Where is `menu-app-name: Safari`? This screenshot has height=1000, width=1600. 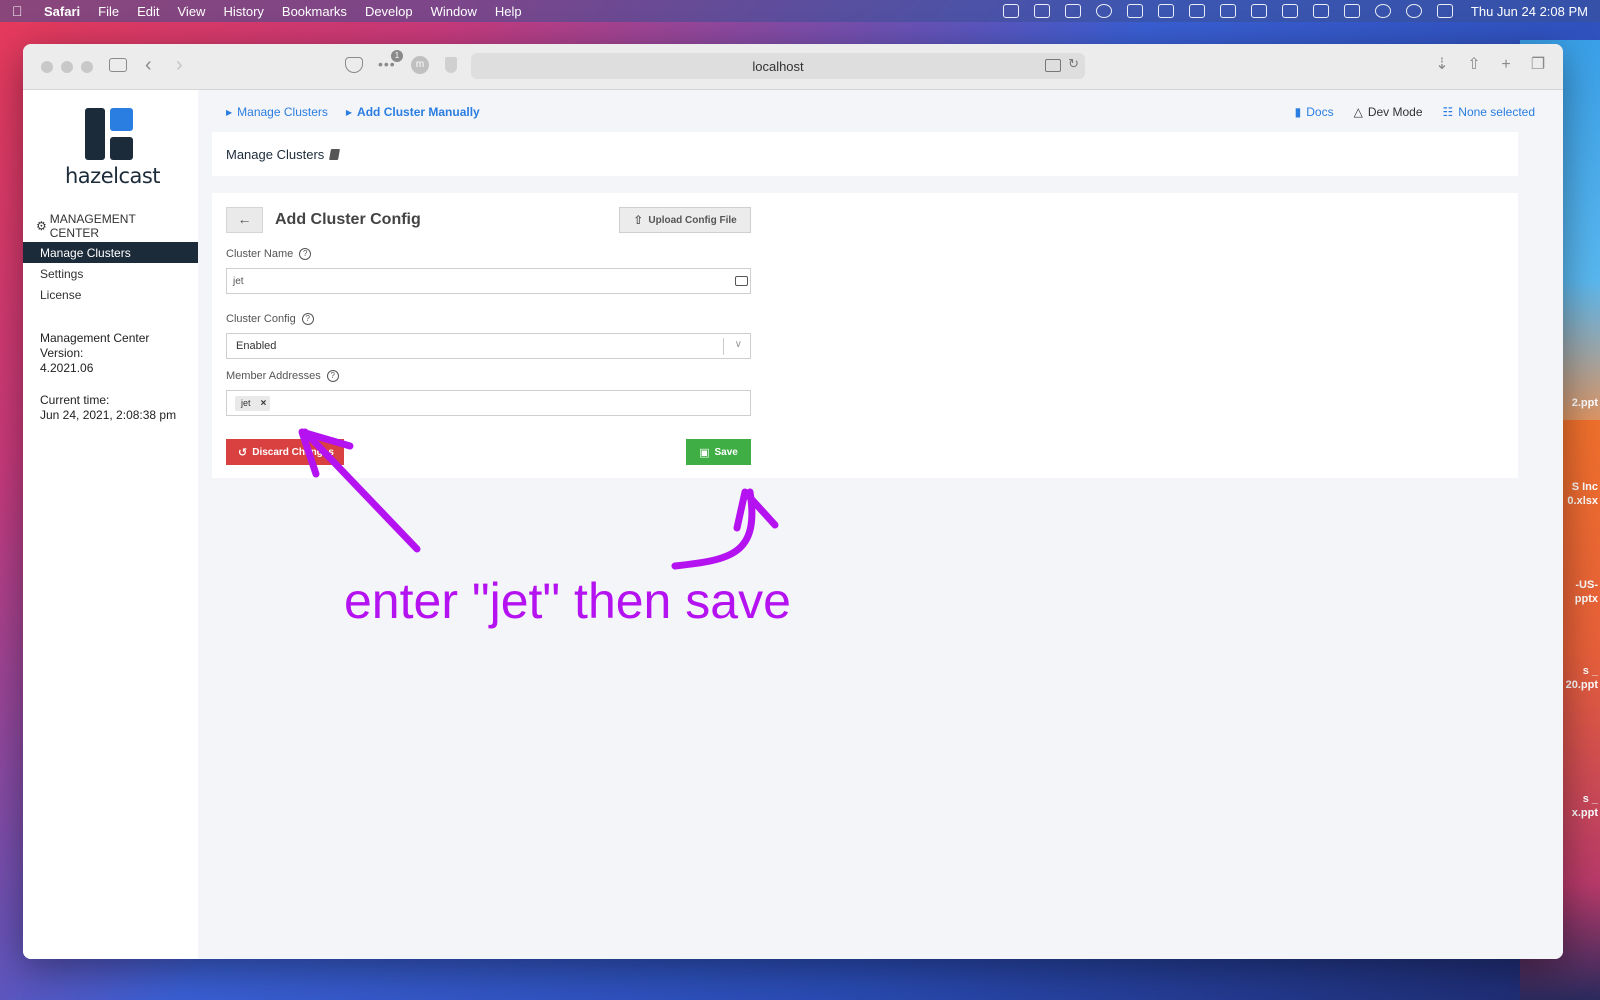
menu-app-name: Safari is located at coordinates (62, 11).